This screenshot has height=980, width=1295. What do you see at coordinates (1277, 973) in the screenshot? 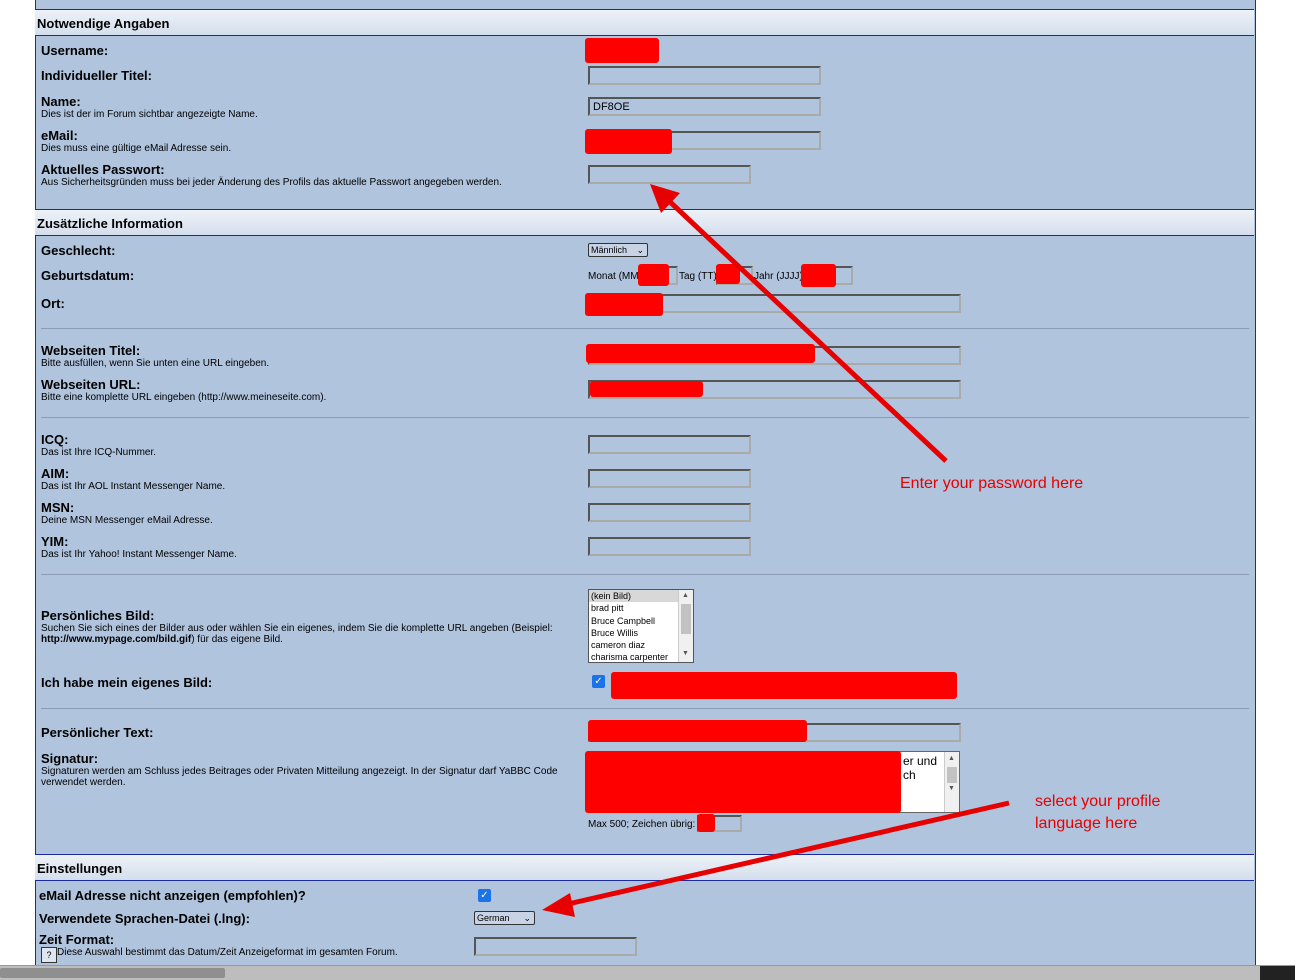
I see `window-corner` at bounding box center [1277, 973].